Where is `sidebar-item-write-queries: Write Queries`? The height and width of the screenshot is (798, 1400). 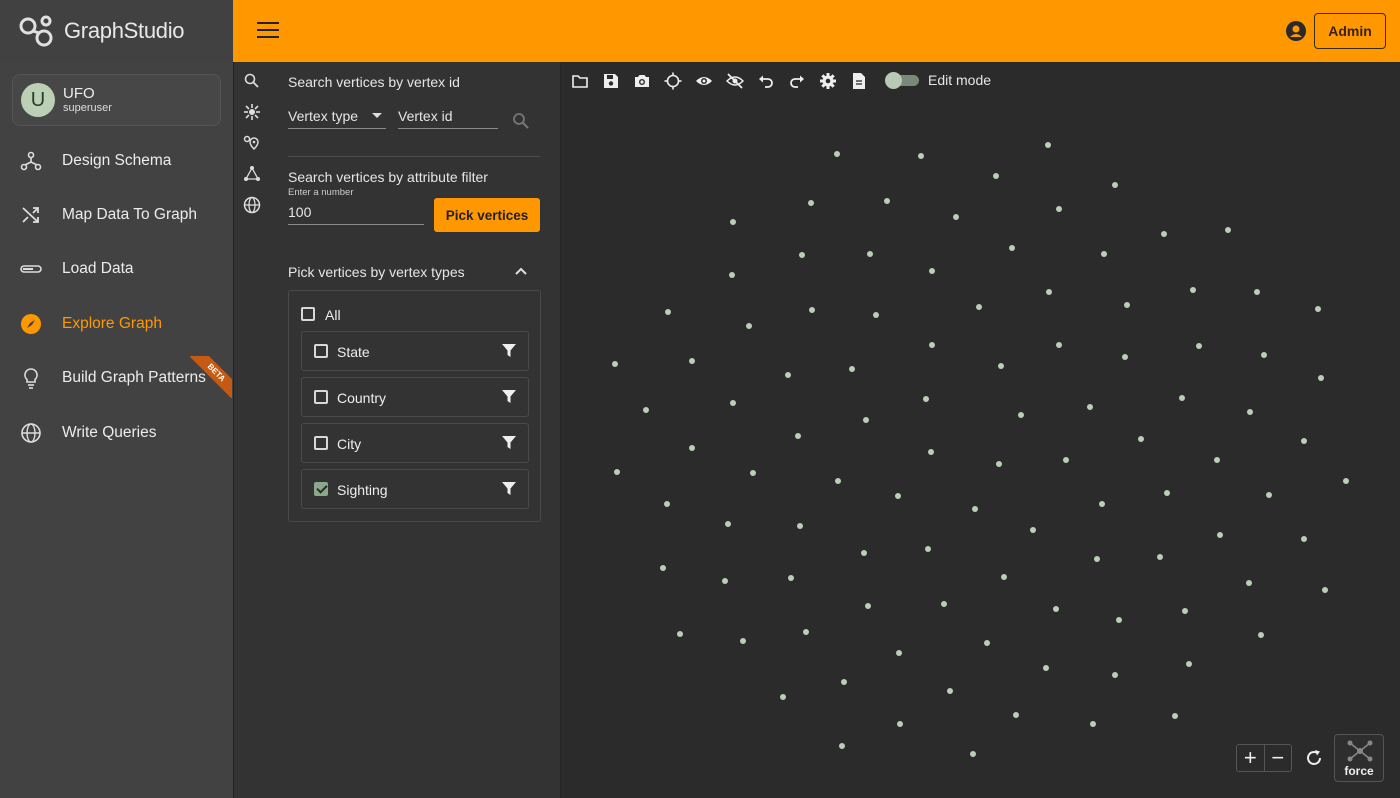 sidebar-item-write-queries: Write Queries is located at coordinates (116, 433).